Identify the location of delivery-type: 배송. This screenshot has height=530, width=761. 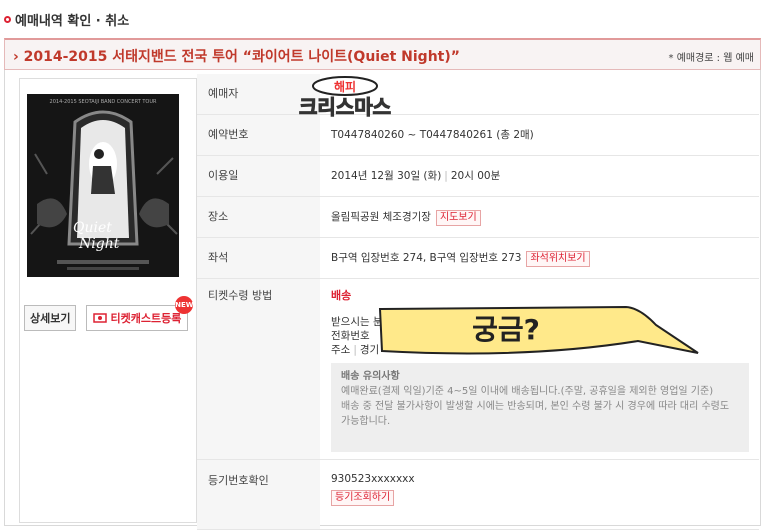
(341, 295).